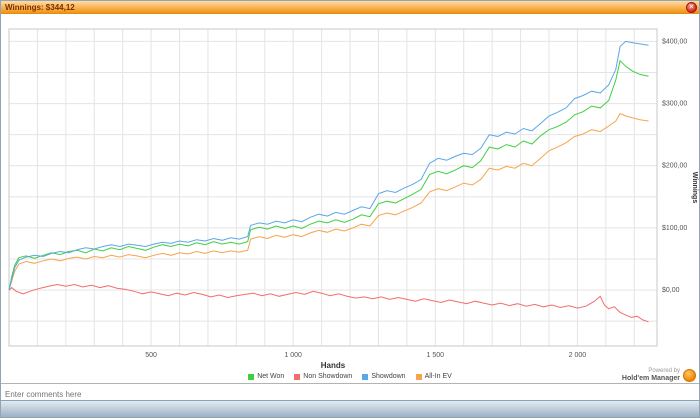 This screenshot has width=700, height=418. I want to click on chart-legend: Net Won Non Showdown Showdown All-In EV, so click(350, 376).